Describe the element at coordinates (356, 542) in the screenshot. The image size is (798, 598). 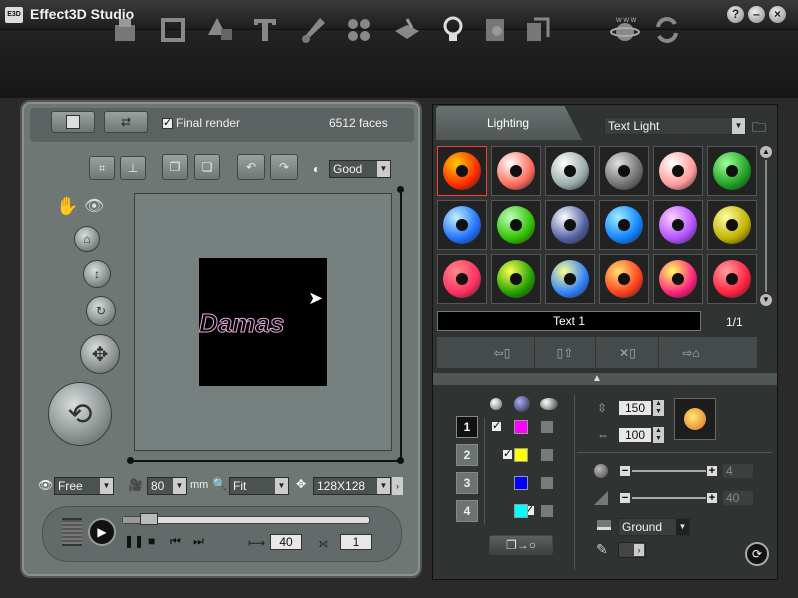
I see `current-frame-field: 1` at that location.